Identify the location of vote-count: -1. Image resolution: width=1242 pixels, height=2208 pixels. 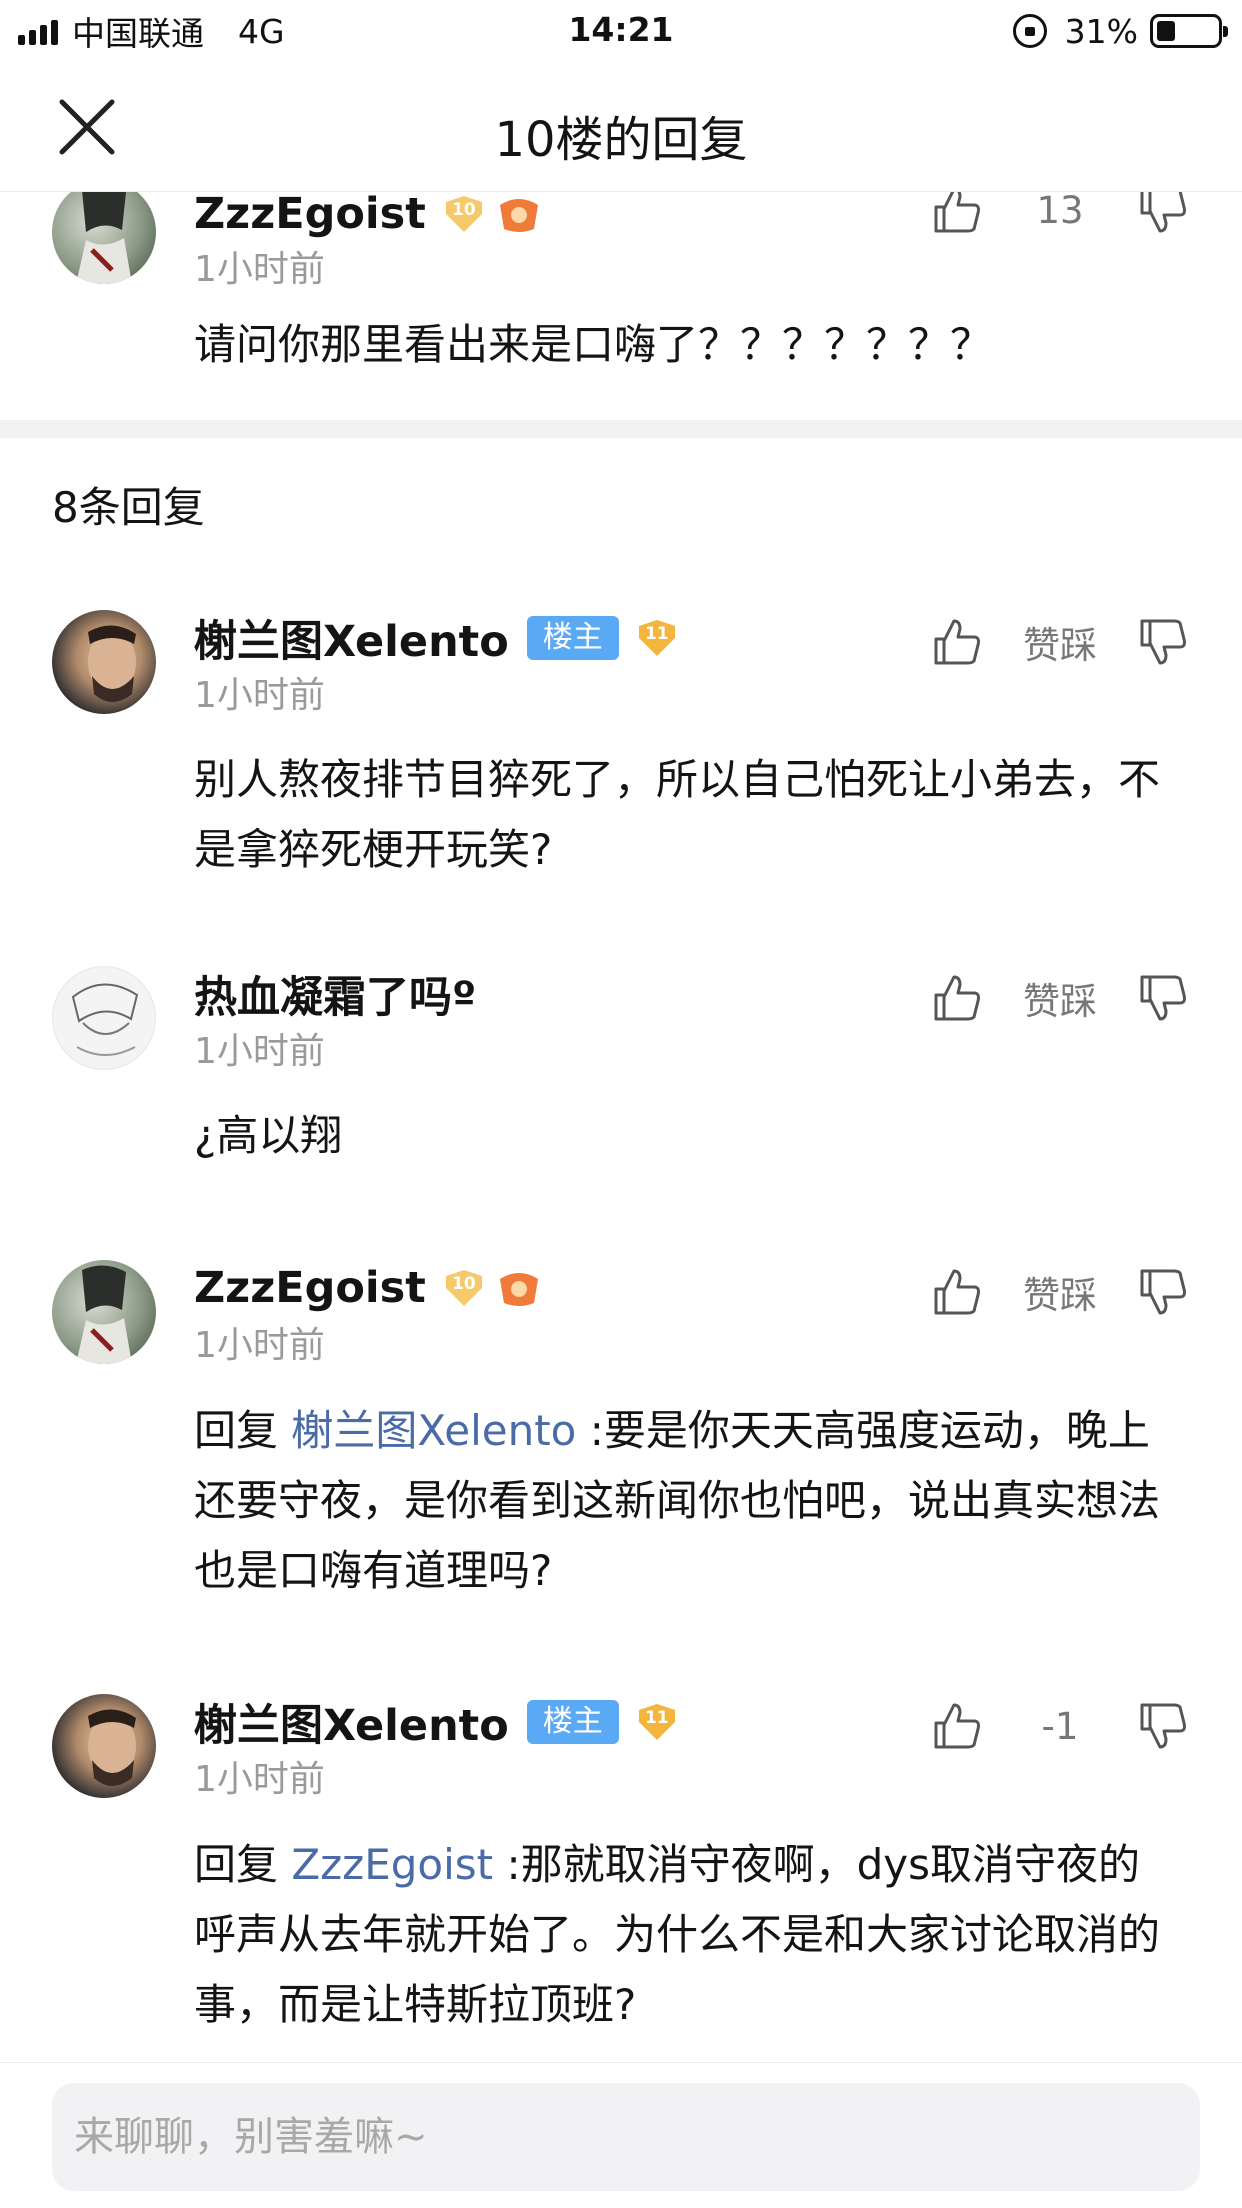
(1060, 1726).